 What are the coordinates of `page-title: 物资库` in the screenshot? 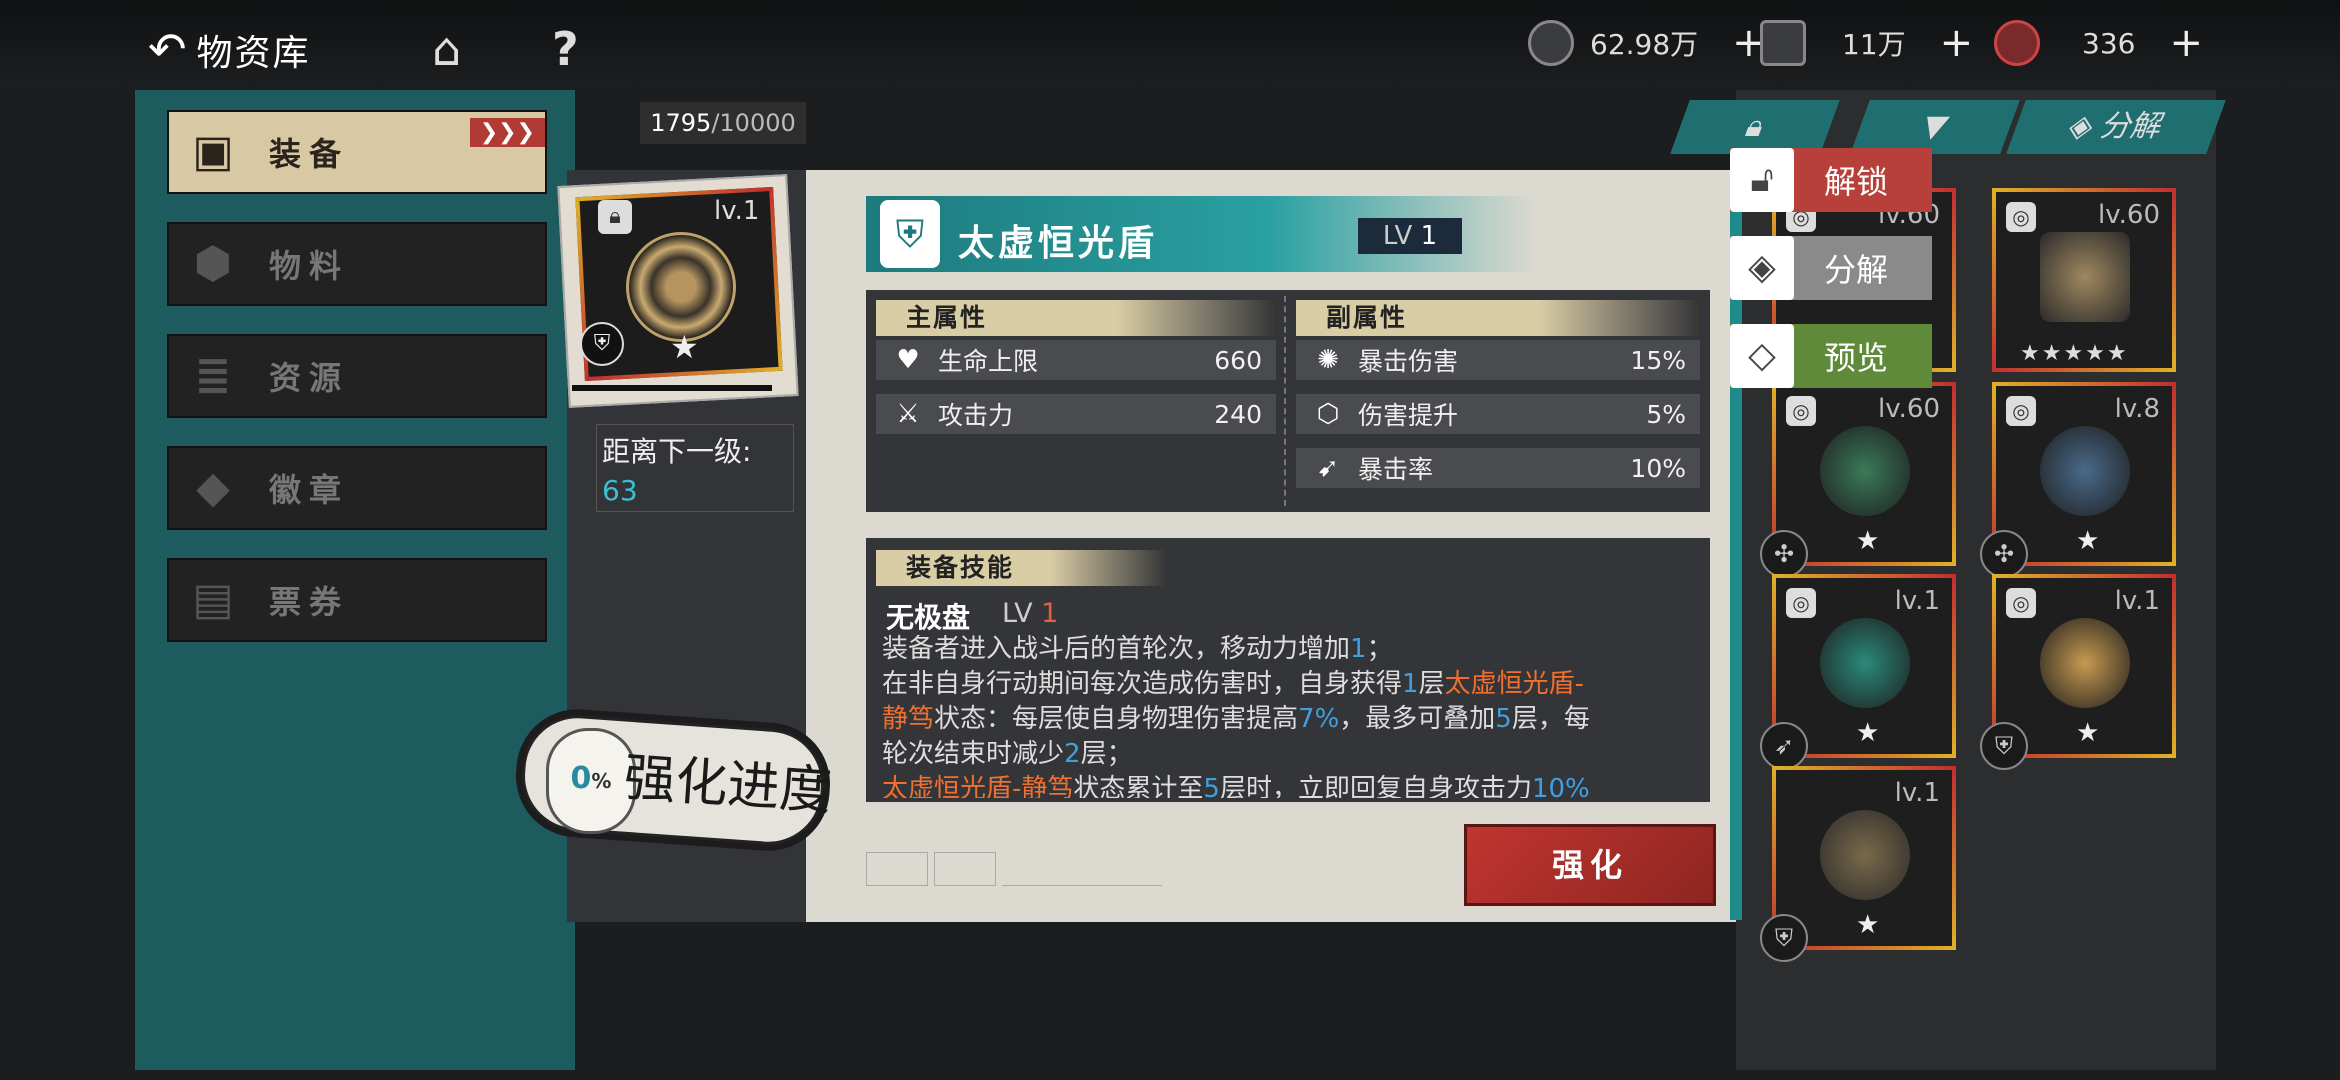 It's located at (253, 53).